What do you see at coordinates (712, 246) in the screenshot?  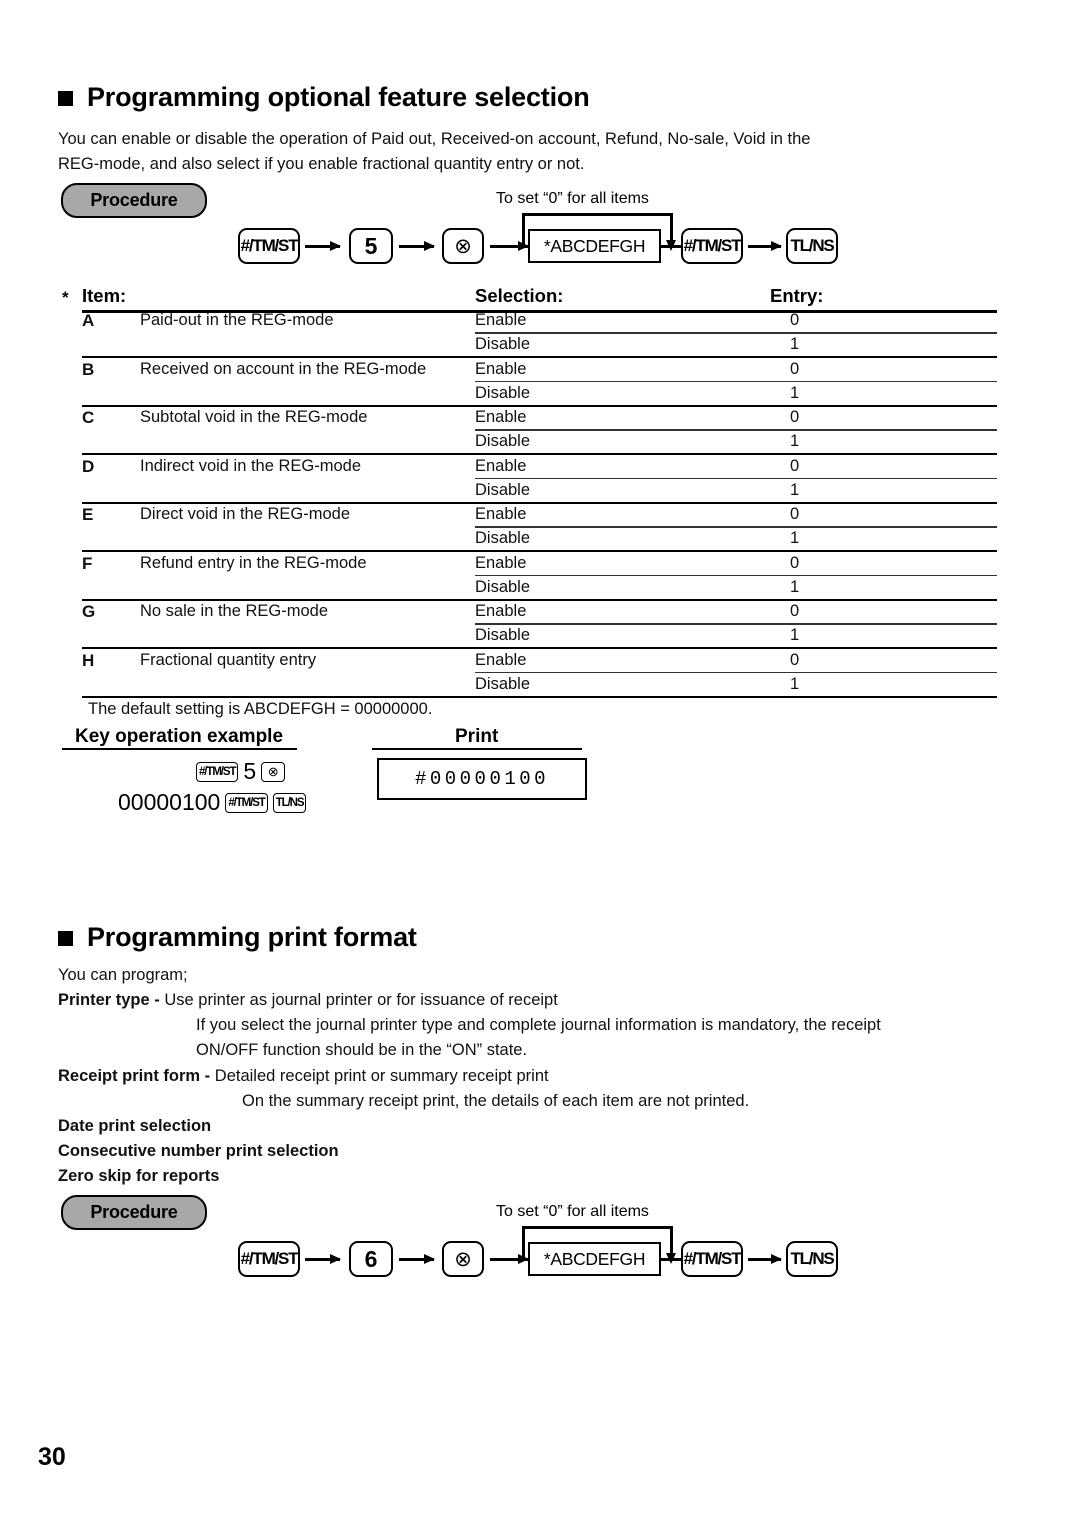 I see `flow-key-tmst-2: #/TM/ST` at bounding box center [712, 246].